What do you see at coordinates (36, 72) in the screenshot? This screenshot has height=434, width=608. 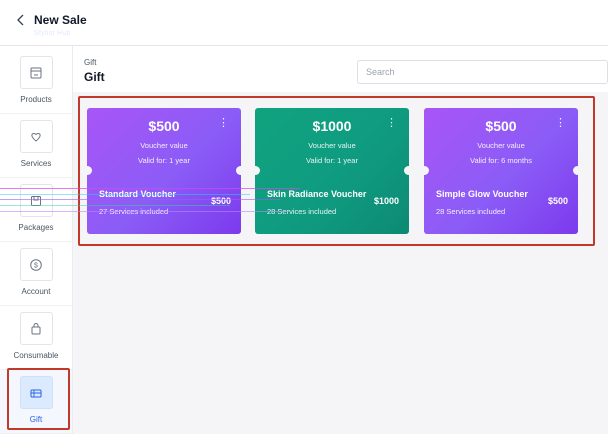 I see `store-icon` at bounding box center [36, 72].